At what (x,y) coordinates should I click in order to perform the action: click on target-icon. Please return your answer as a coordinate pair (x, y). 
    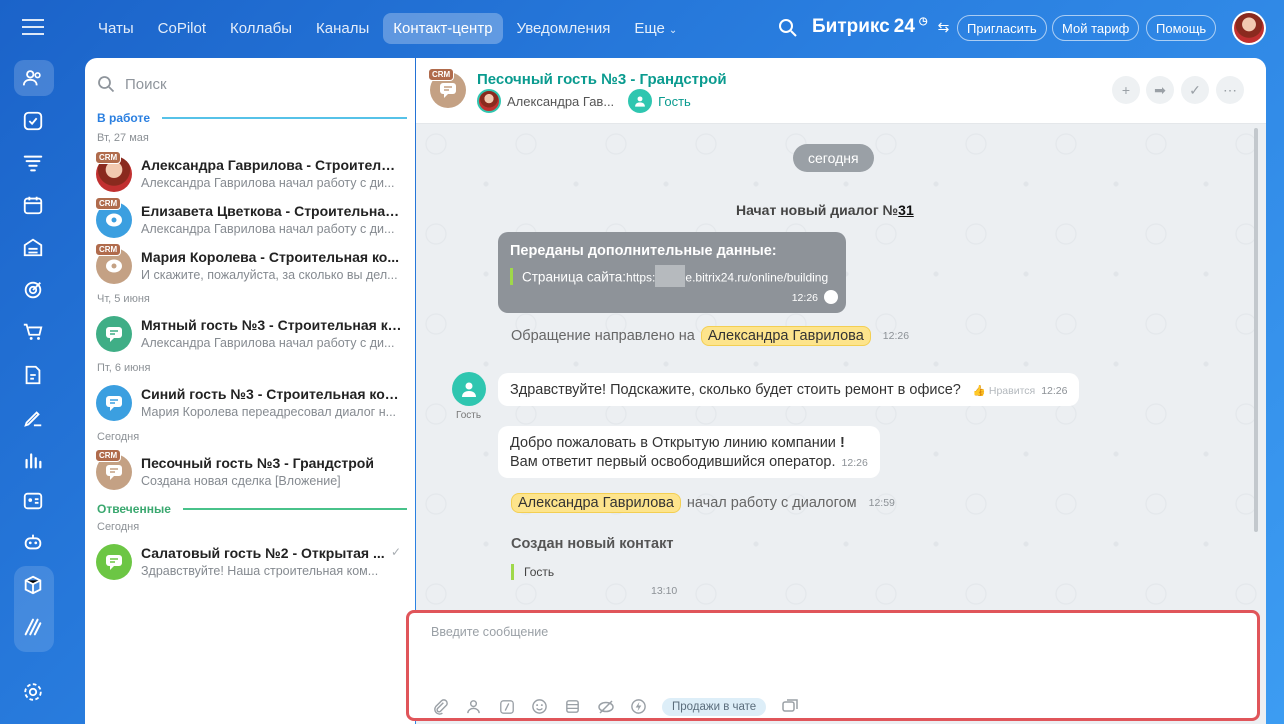
    Looking at the image, I should click on (33, 290).